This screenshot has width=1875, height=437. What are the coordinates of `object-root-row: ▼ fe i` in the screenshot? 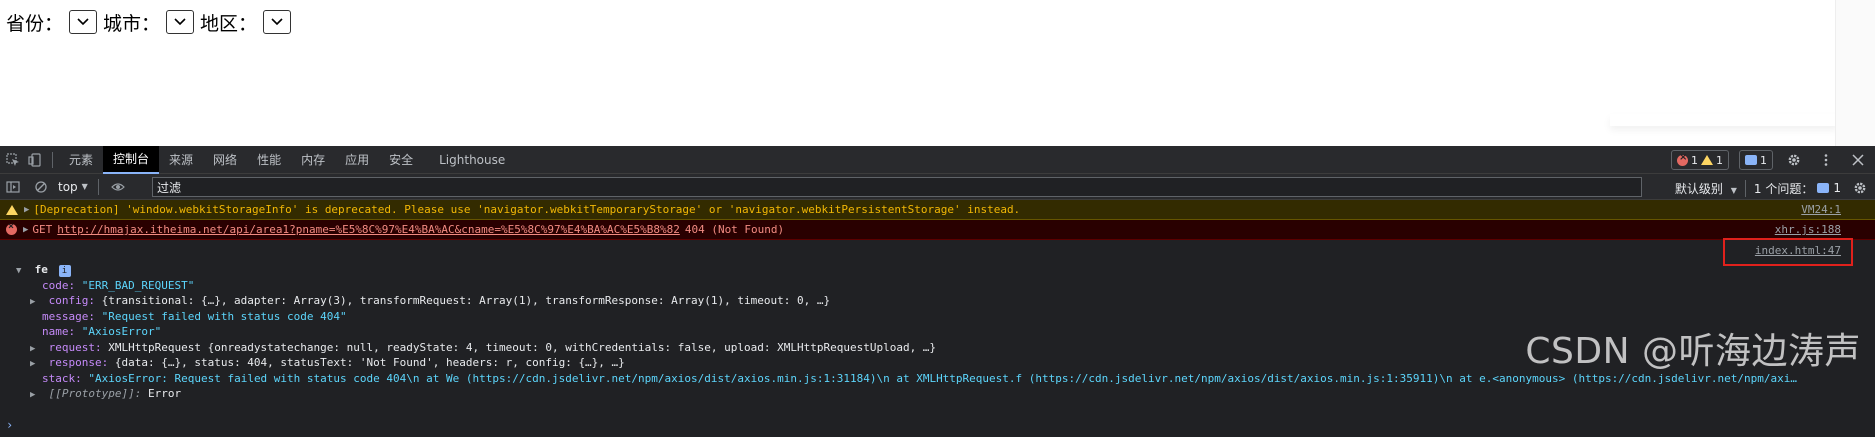 It's located at (906, 270).